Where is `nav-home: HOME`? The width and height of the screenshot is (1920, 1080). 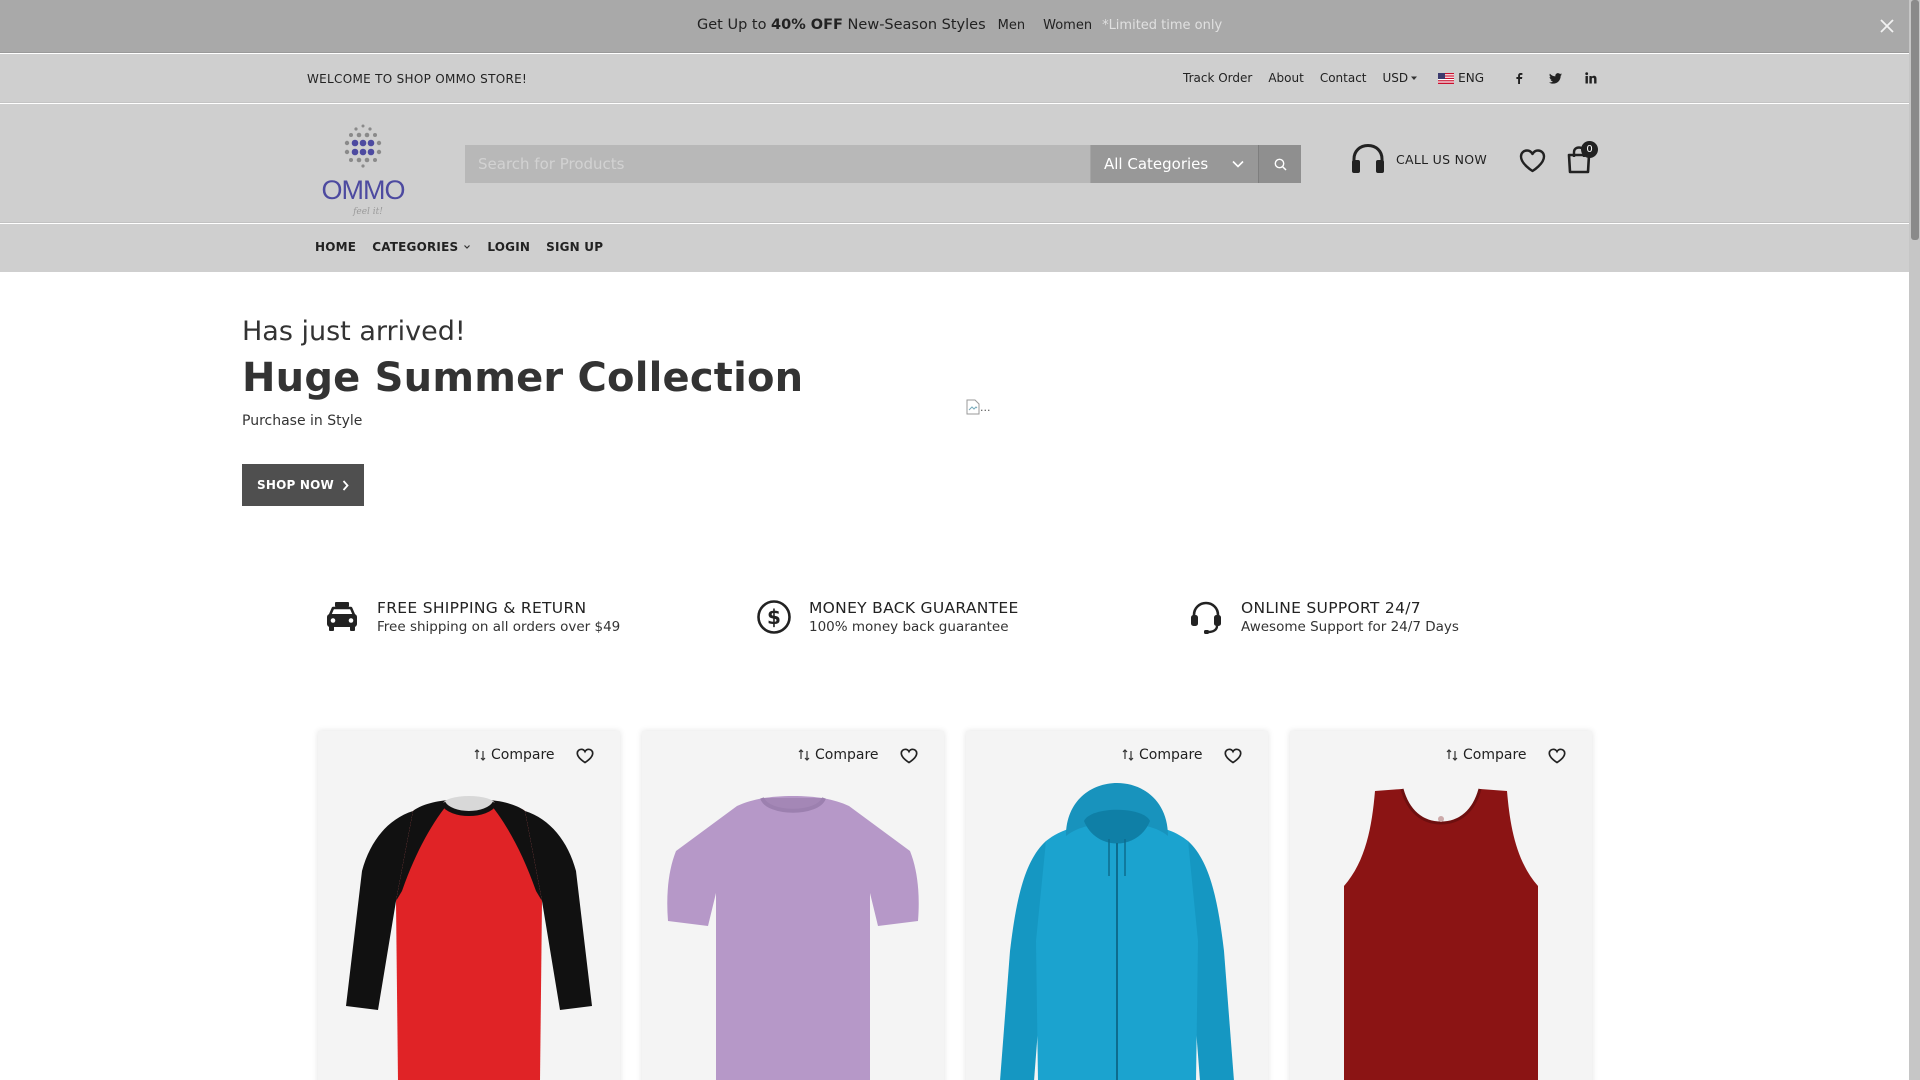
nav-home: HOME is located at coordinates (335, 247).